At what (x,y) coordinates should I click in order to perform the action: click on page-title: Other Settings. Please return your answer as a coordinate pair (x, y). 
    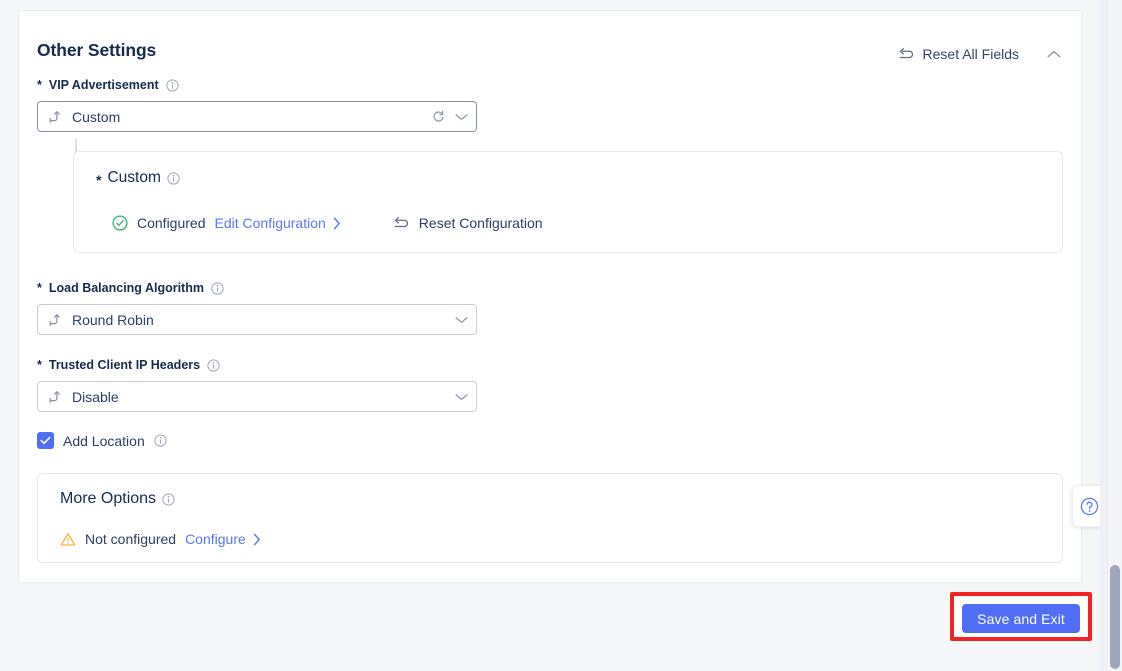
    Looking at the image, I should click on (97, 50).